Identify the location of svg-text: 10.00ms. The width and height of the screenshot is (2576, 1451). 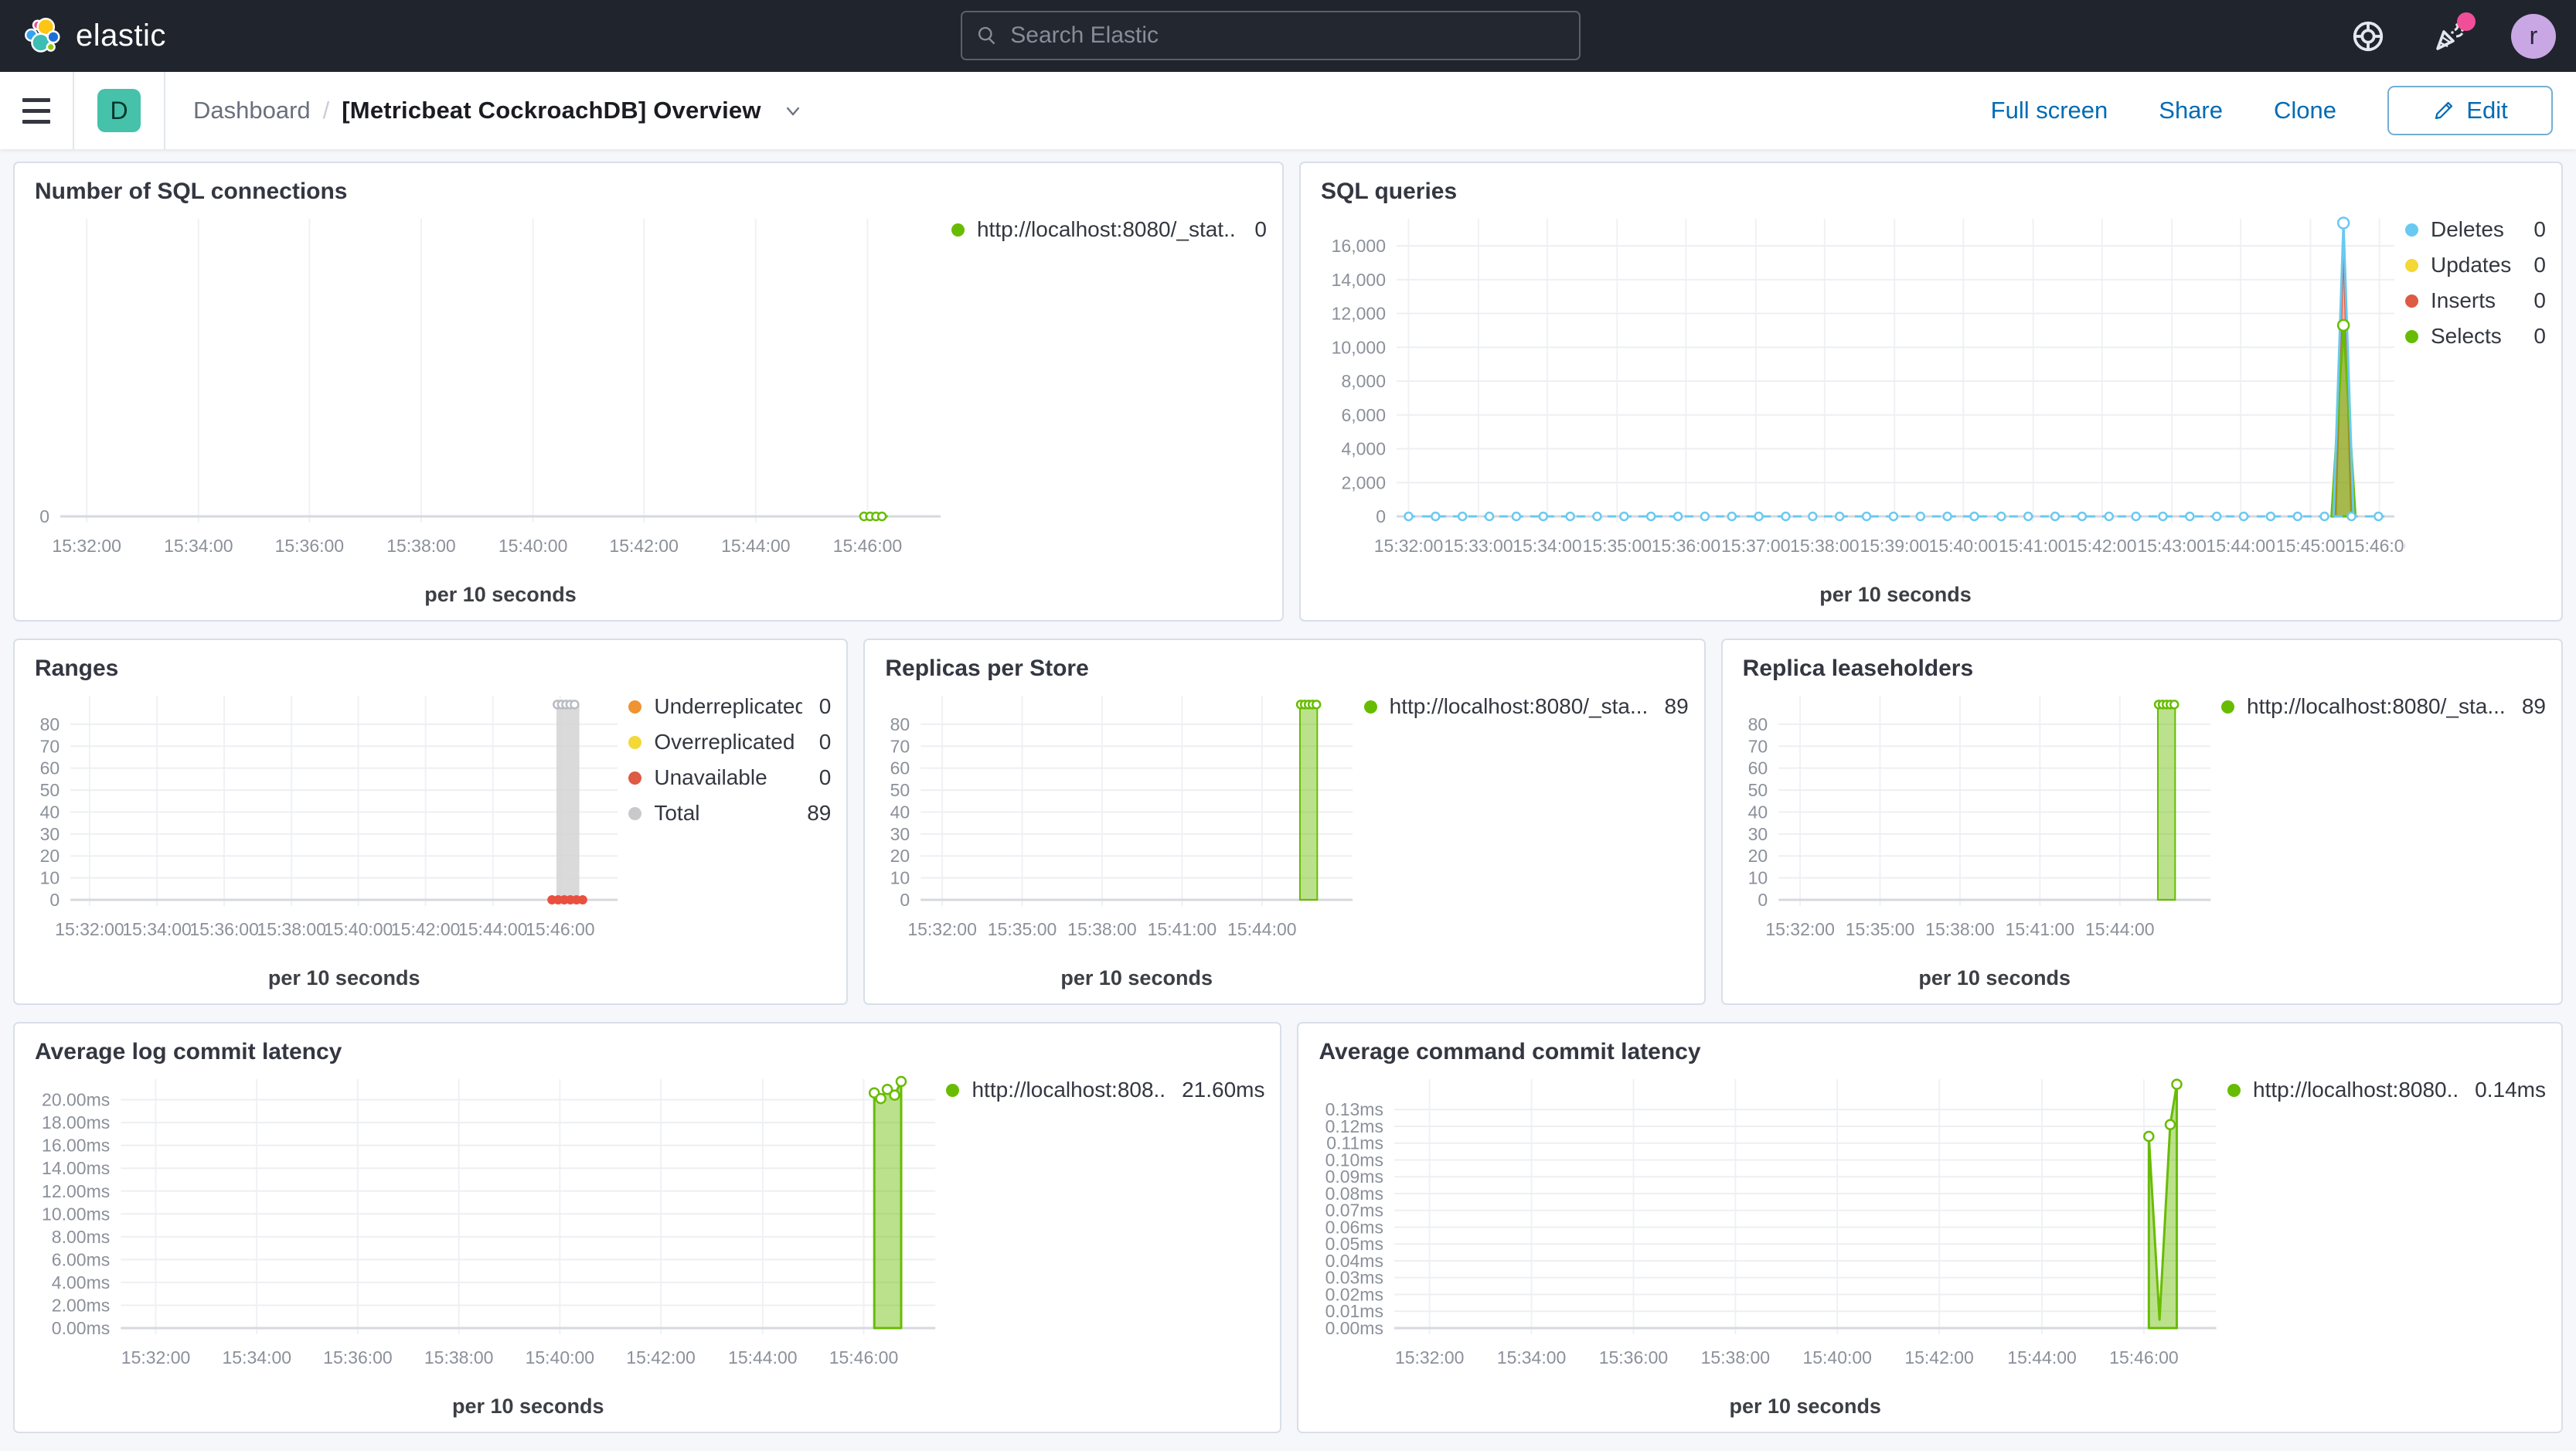
(76, 1214).